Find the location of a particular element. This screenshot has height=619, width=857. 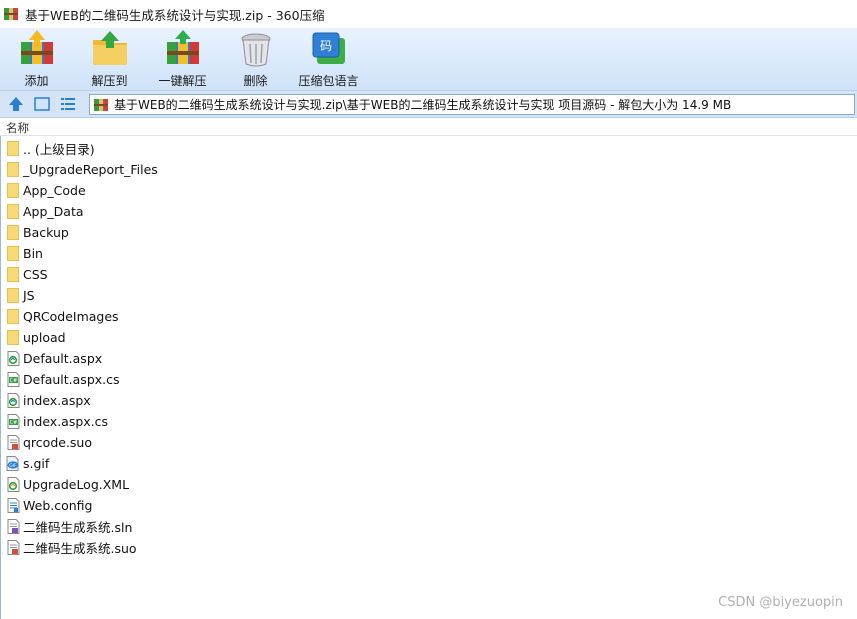

title-bar: 基于WEB的二维码生成系统设计与实现.zip - 360压缩 is located at coordinates (428, 14).